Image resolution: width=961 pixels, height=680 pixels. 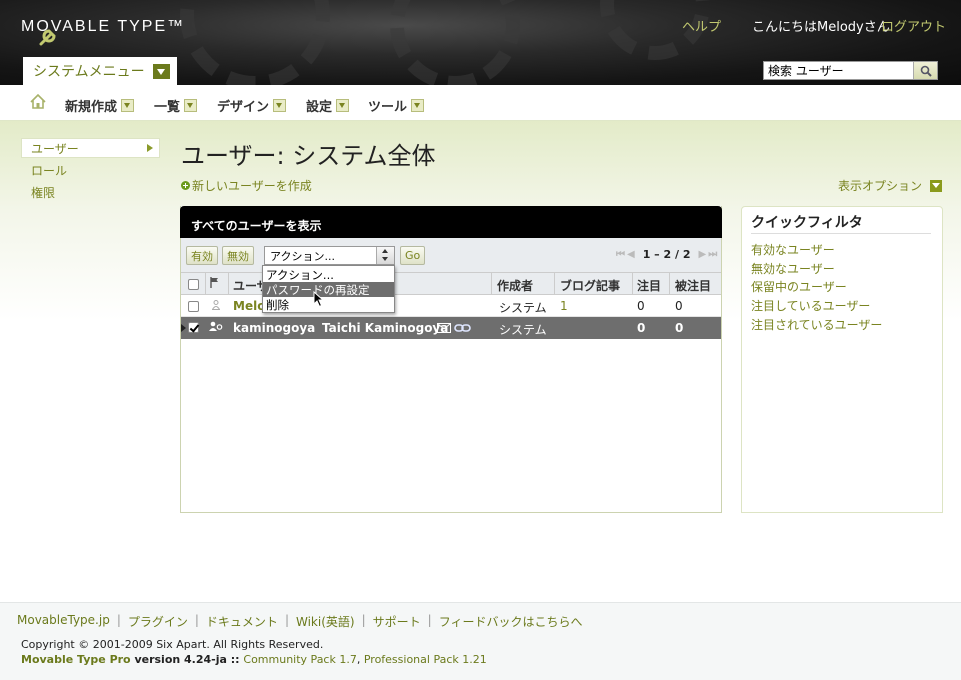 What do you see at coordinates (63, 621) in the screenshot?
I see `footer-link-movabletype: MovableType.jp` at bounding box center [63, 621].